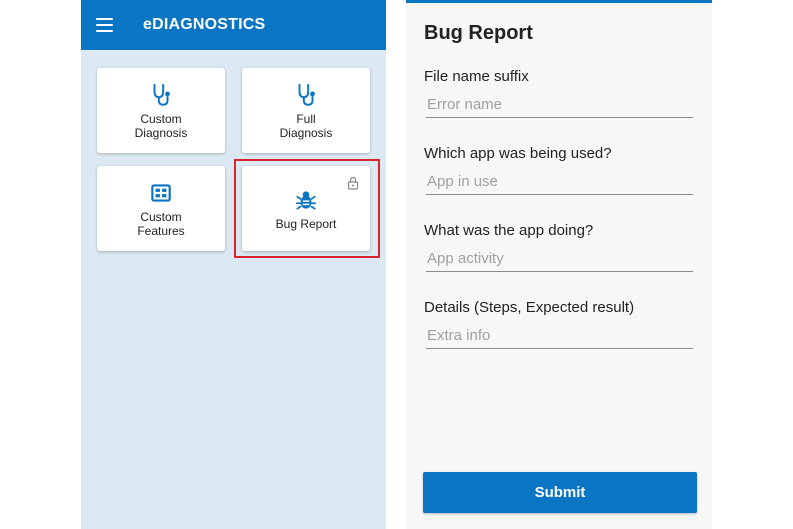 The image size is (793, 529). I want to click on custom-features-tile: Custom Features, so click(161, 208).